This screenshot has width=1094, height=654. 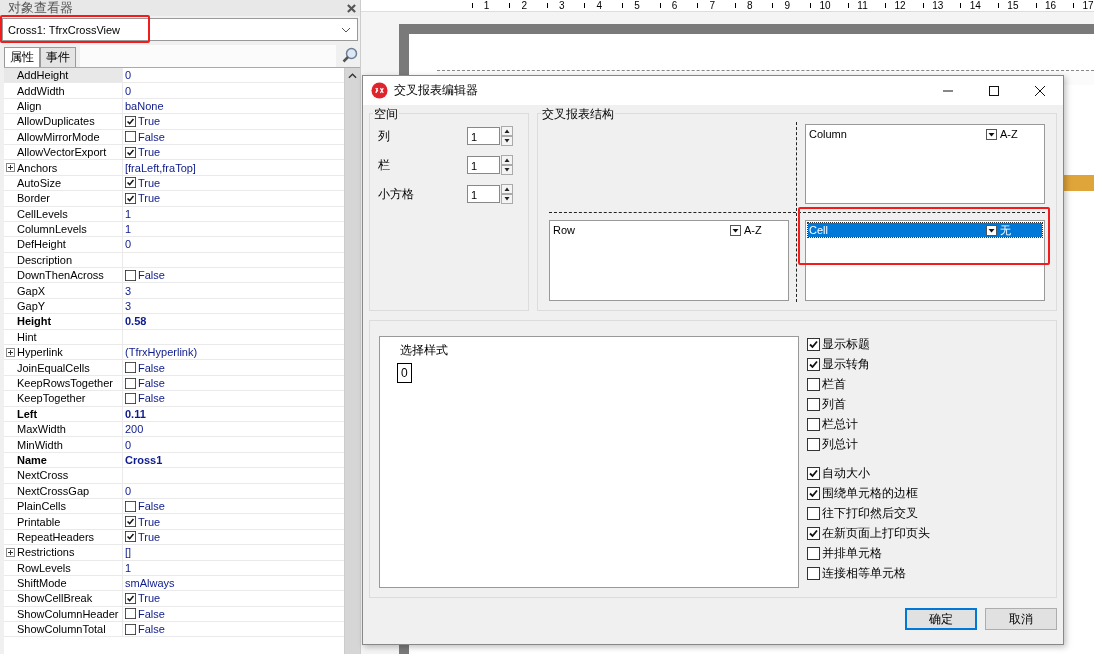 I want to click on tab: 属性, so click(x=22, y=57).